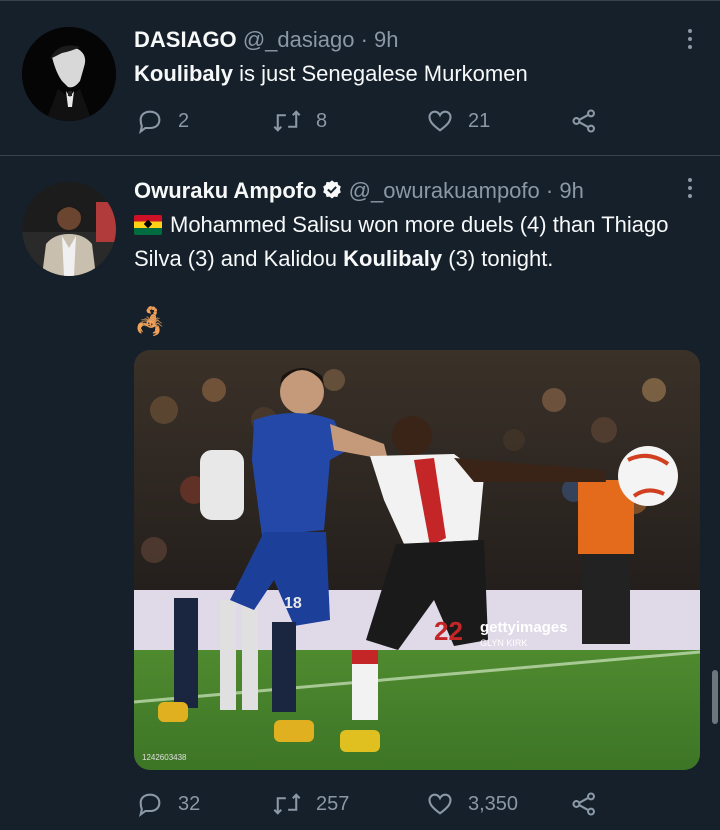  I want to click on tweet-header: DASIAGO @_dasiago · 9h, so click(266, 40).